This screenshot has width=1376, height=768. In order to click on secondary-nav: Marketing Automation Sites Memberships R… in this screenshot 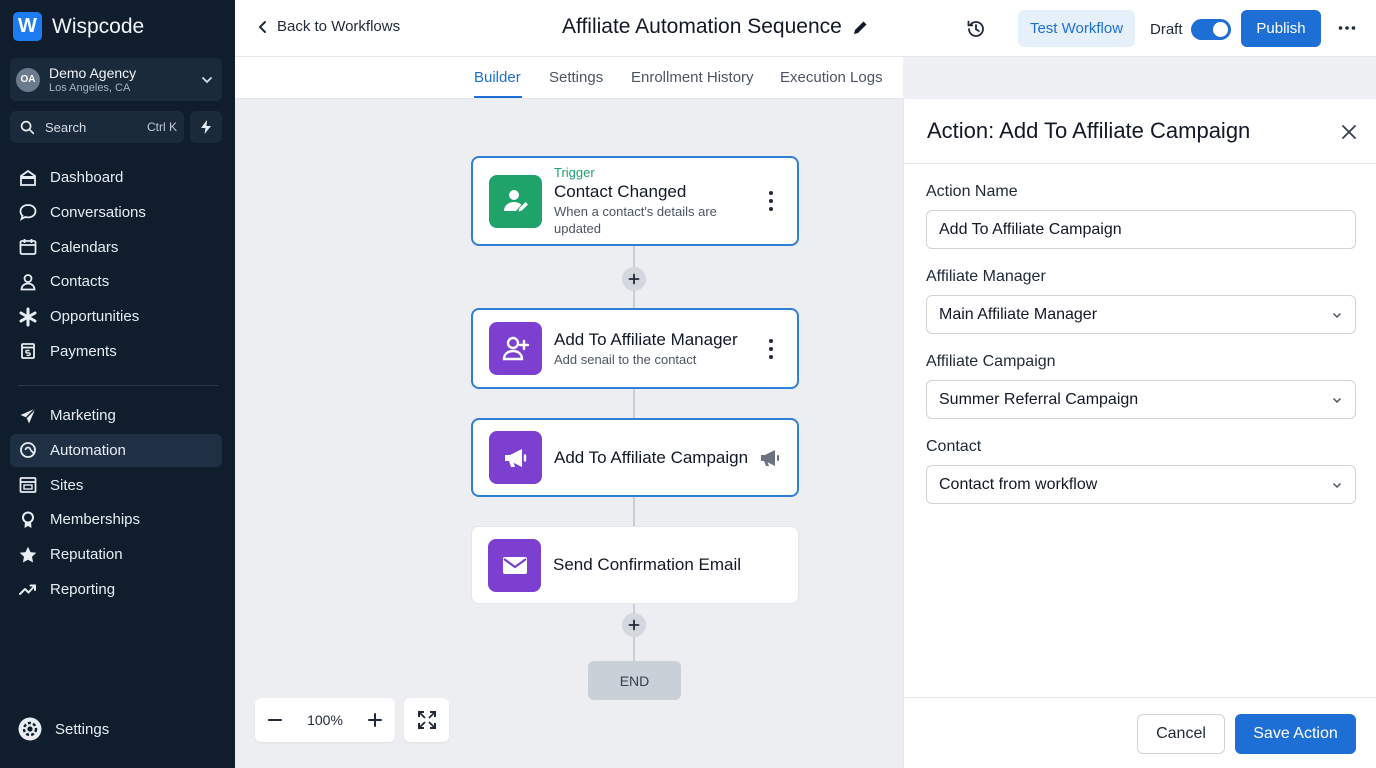, I will do `click(116, 503)`.